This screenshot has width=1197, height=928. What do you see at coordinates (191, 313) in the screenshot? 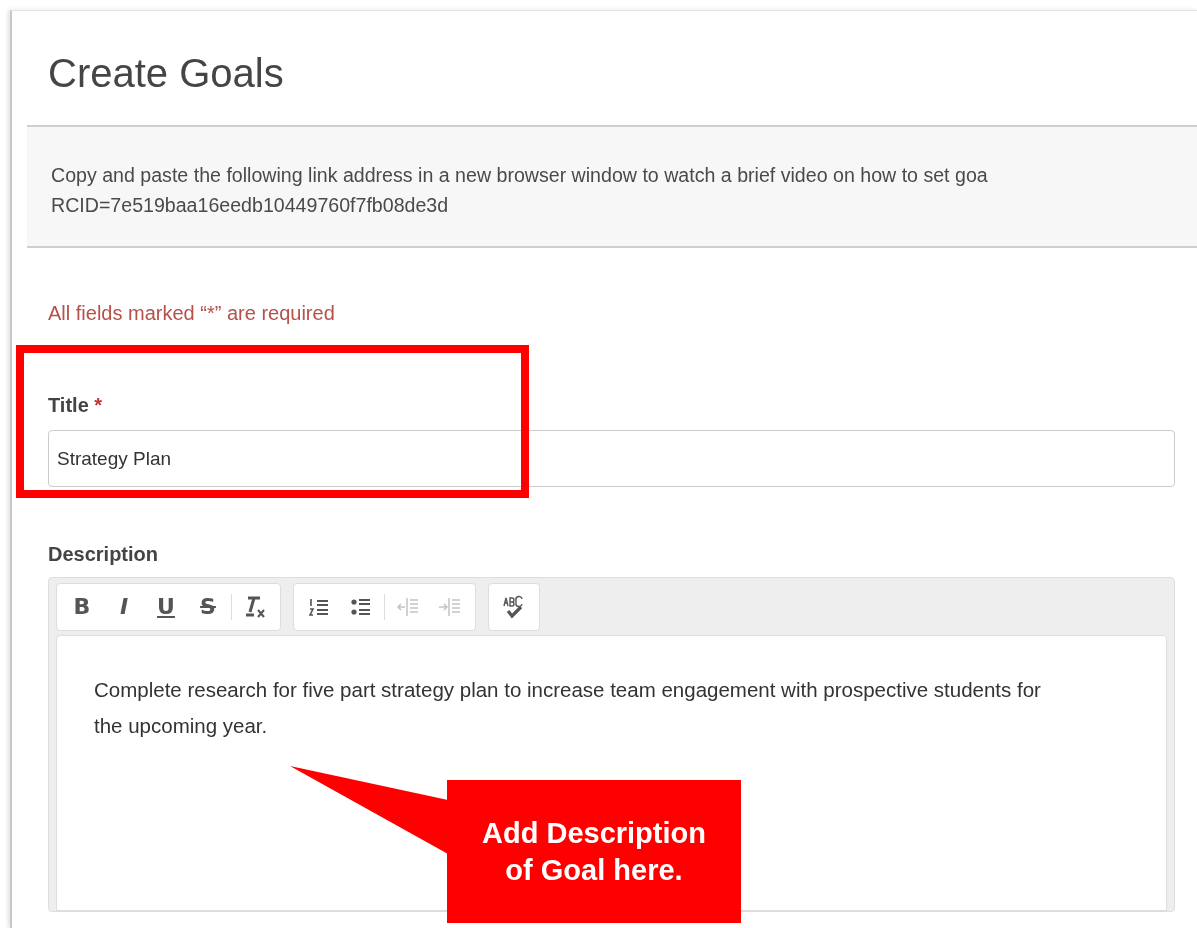
I see `required-note: All fields marked “*” are required` at bounding box center [191, 313].